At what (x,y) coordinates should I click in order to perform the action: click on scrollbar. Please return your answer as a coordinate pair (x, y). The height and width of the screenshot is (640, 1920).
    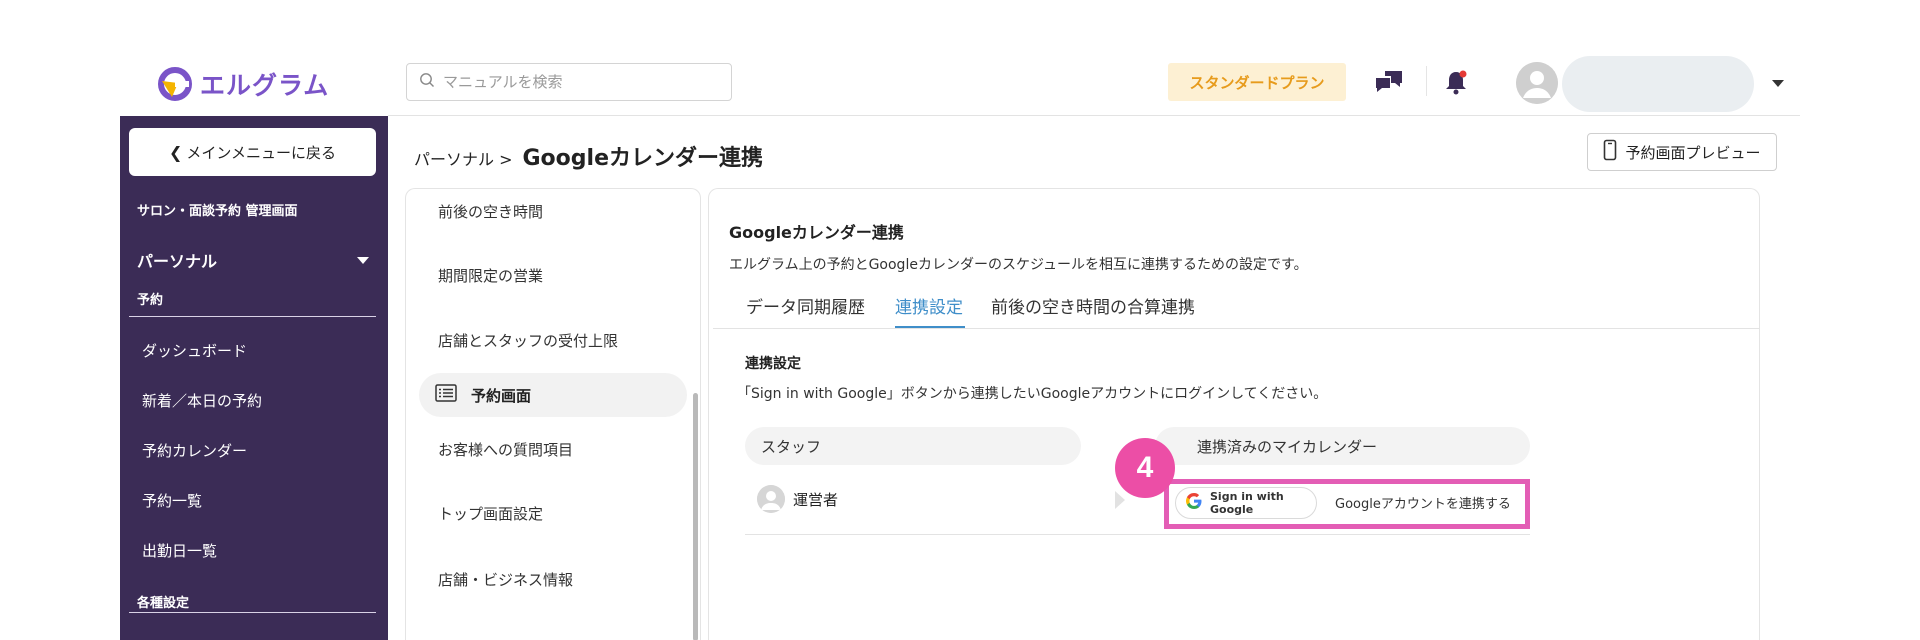
    Looking at the image, I should click on (695, 516).